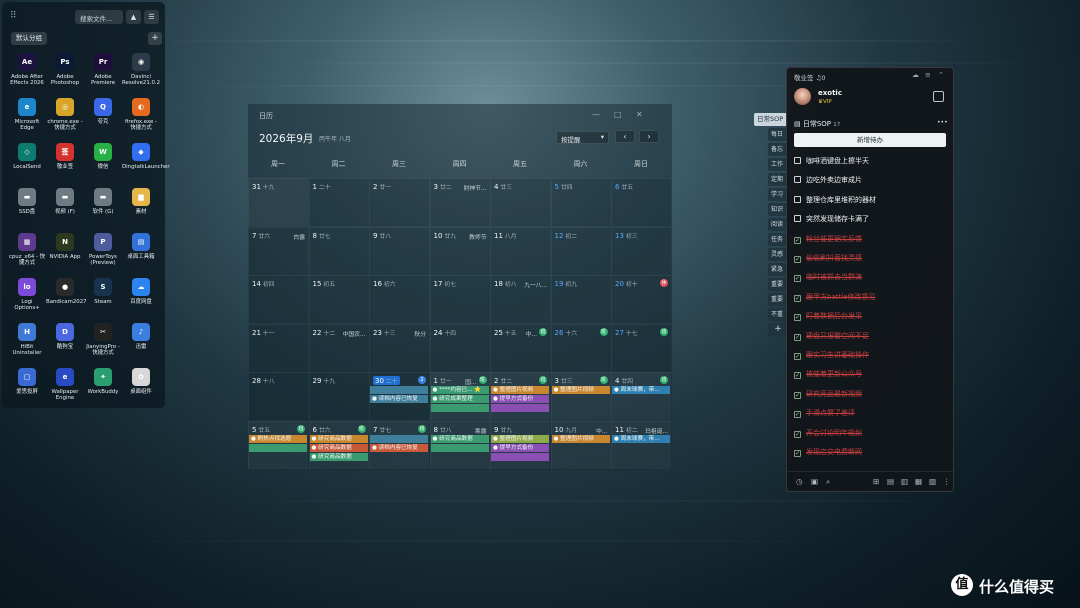 The height and width of the screenshot is (608, 1080). What do you see at coordinates (27, 250) in the screenshot?
I see `desktop-app-icon: ▦ cpuz_x64 - 快捷方式` at bounding box center [27, 250].